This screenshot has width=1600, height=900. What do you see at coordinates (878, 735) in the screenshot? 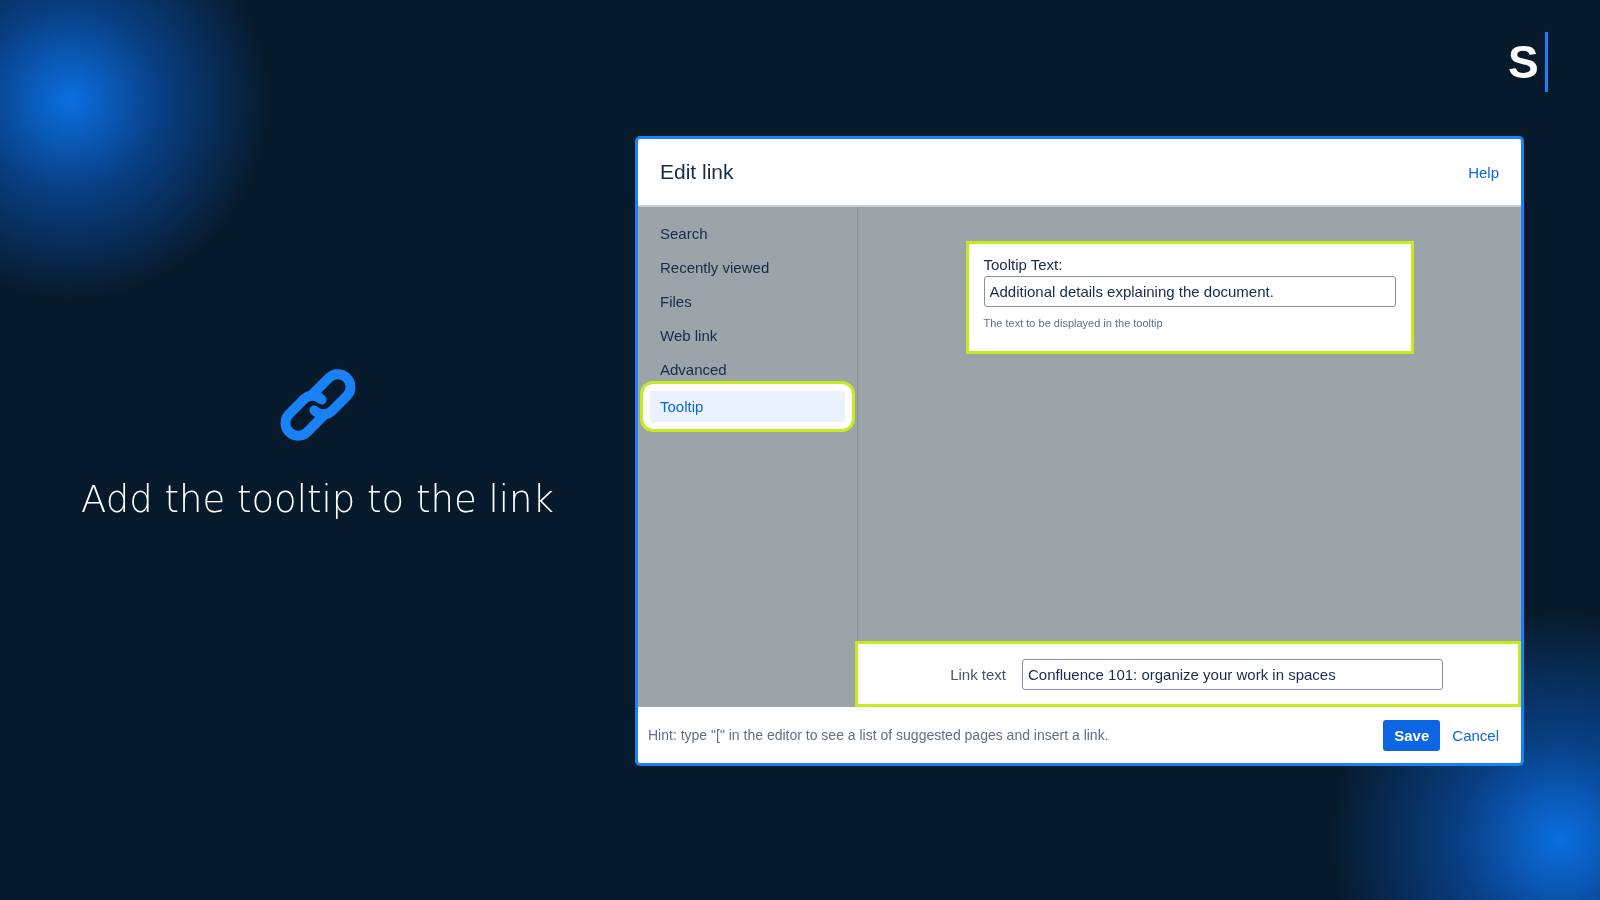
I see `hint-text: Hint: type "[" in the editor to see a list of suggested pages and insert a link.` at bounding box center [878, 735].